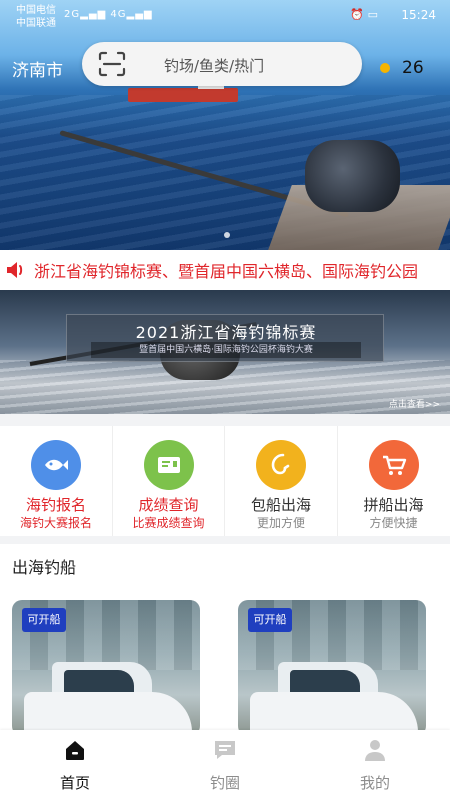 The height and width of the screenshot is (800, 450). Describe the element at coordinates (118, 14) in the screenshot. I see `signal-label-2: 4G` at that location.